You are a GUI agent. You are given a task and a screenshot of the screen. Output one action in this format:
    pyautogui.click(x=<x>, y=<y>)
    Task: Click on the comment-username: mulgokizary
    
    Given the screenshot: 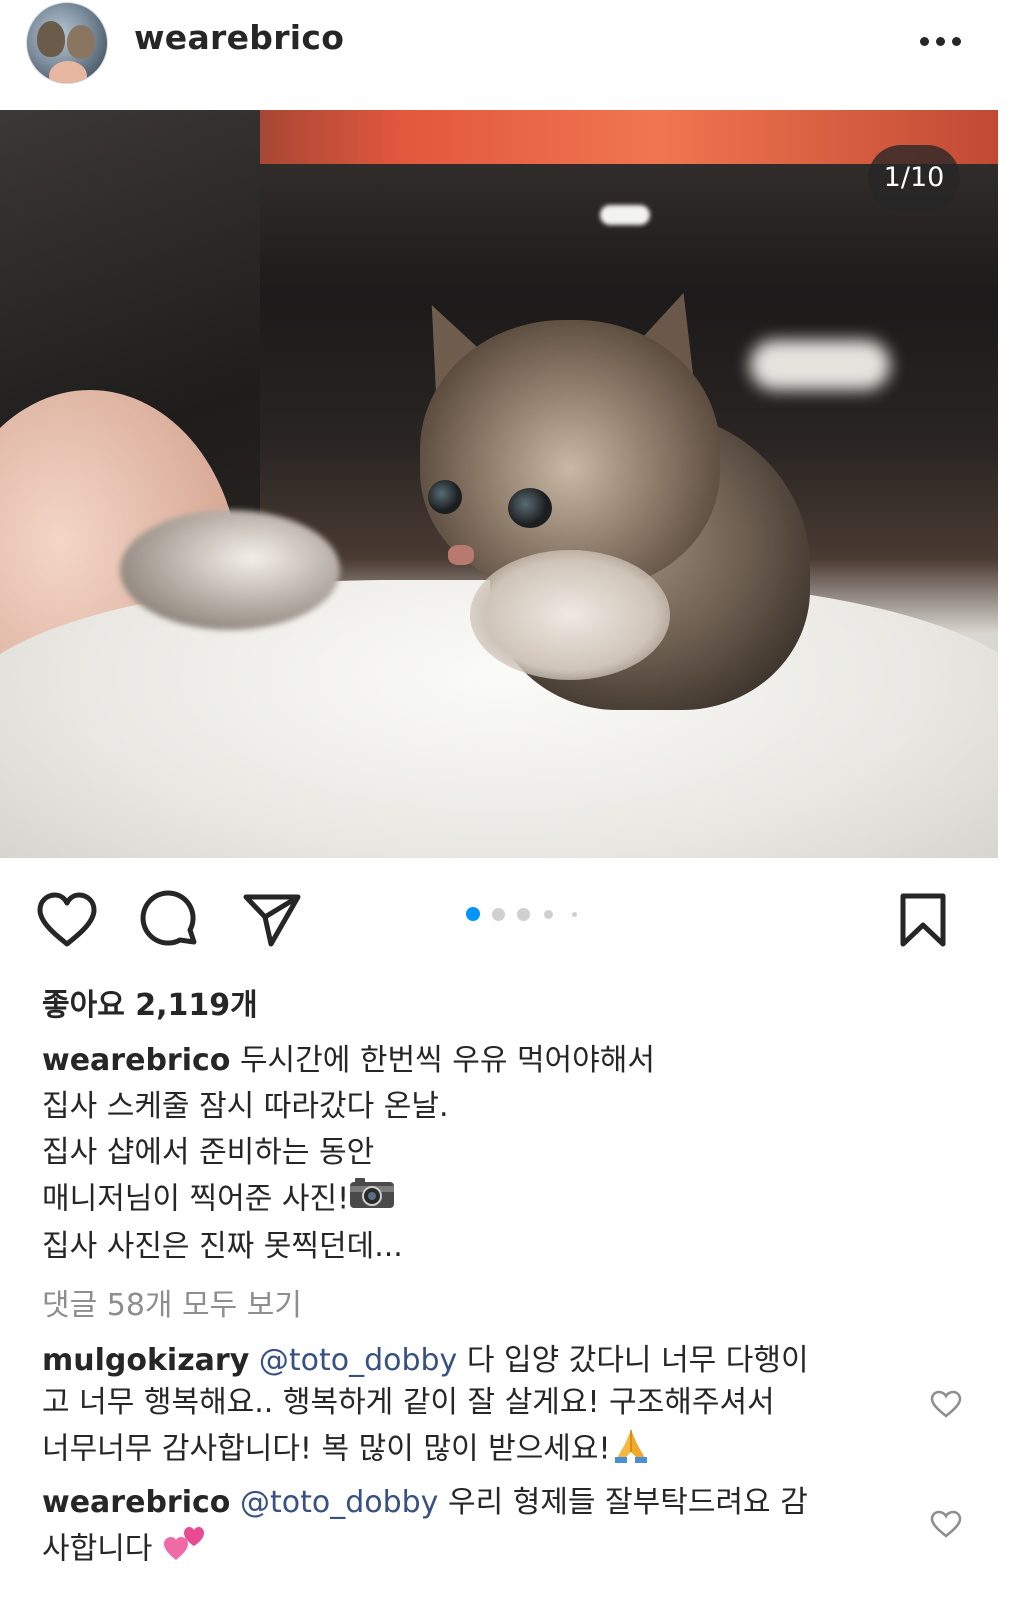 What is the action you would take?
    pyautogui.click(x=145, y=1360)
    